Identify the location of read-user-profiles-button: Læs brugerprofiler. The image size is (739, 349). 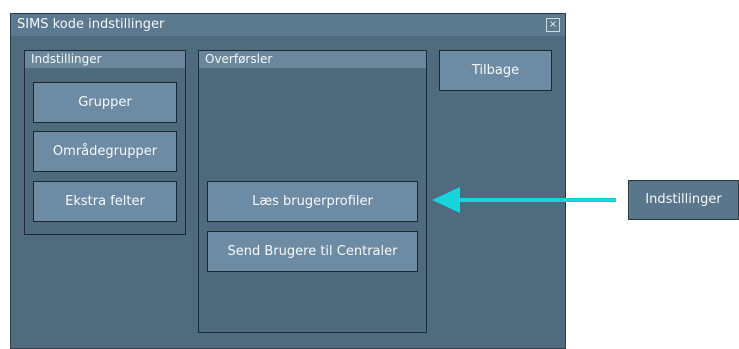
(312, 201).